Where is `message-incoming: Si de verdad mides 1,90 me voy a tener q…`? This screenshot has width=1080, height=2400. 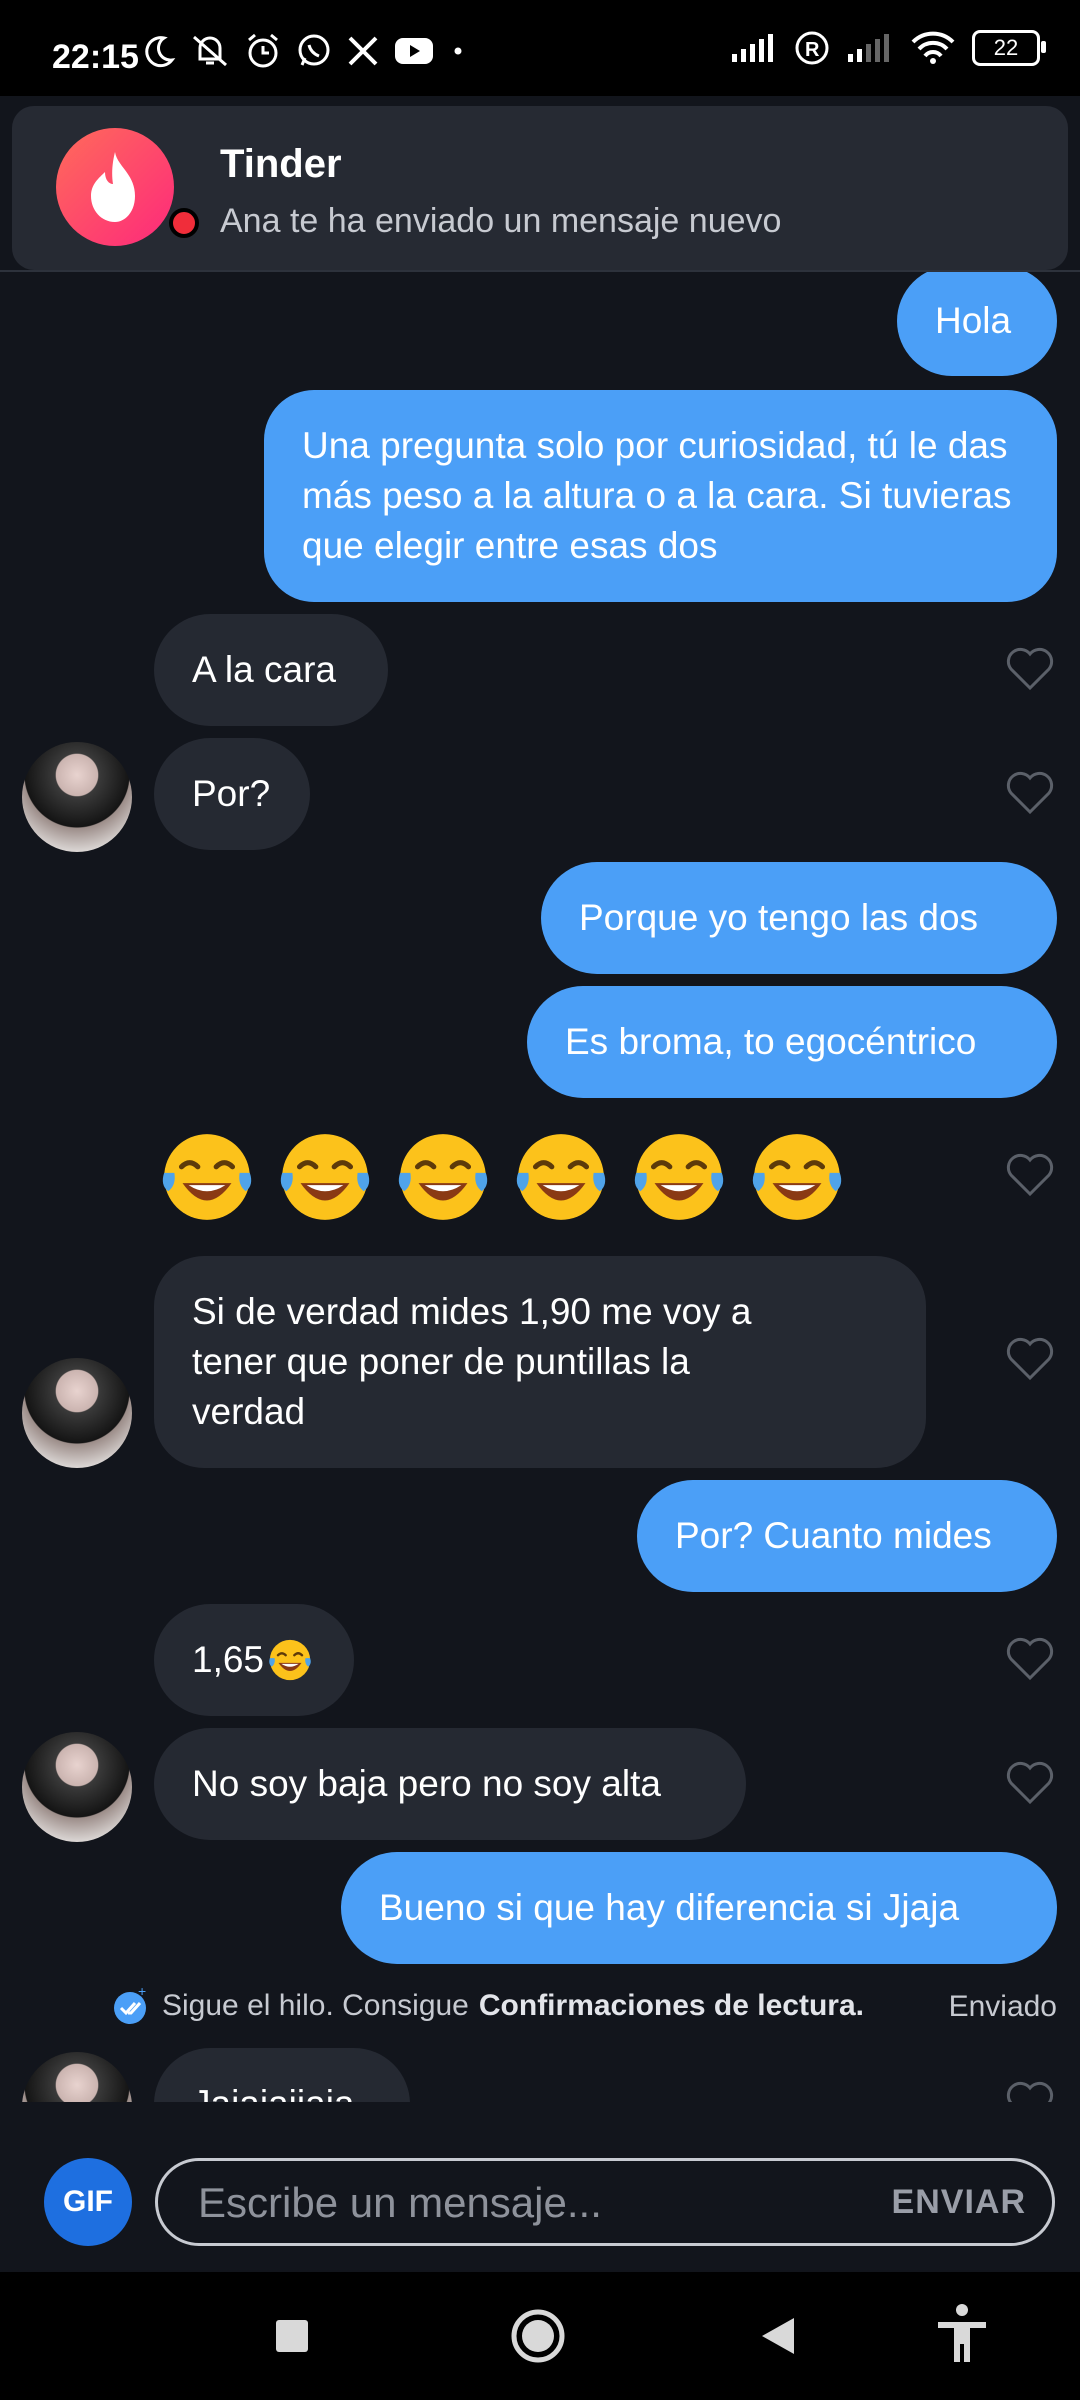
message-incoming: Si de verdad mides 1,90 me voy a tener q… is located at coordinates (540, 1362).